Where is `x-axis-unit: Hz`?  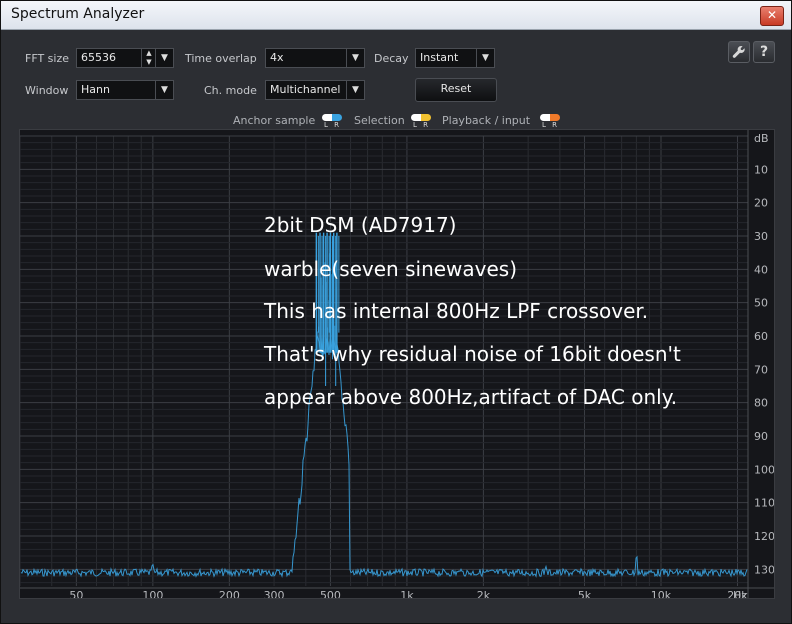
x-axis-unit: Hz is located at coordinates (740, 593).